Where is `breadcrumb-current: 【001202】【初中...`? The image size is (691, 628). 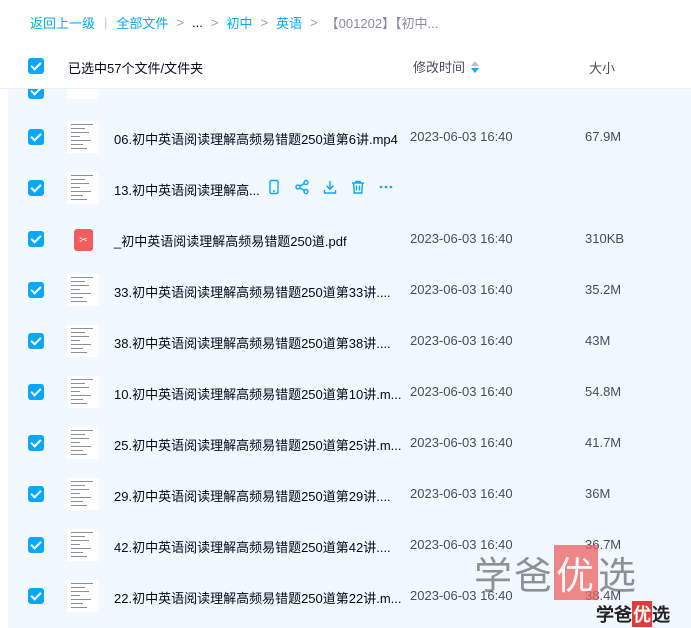
breadcrumb-current: 【001202】【初中... is located at coordinates (382, 23).